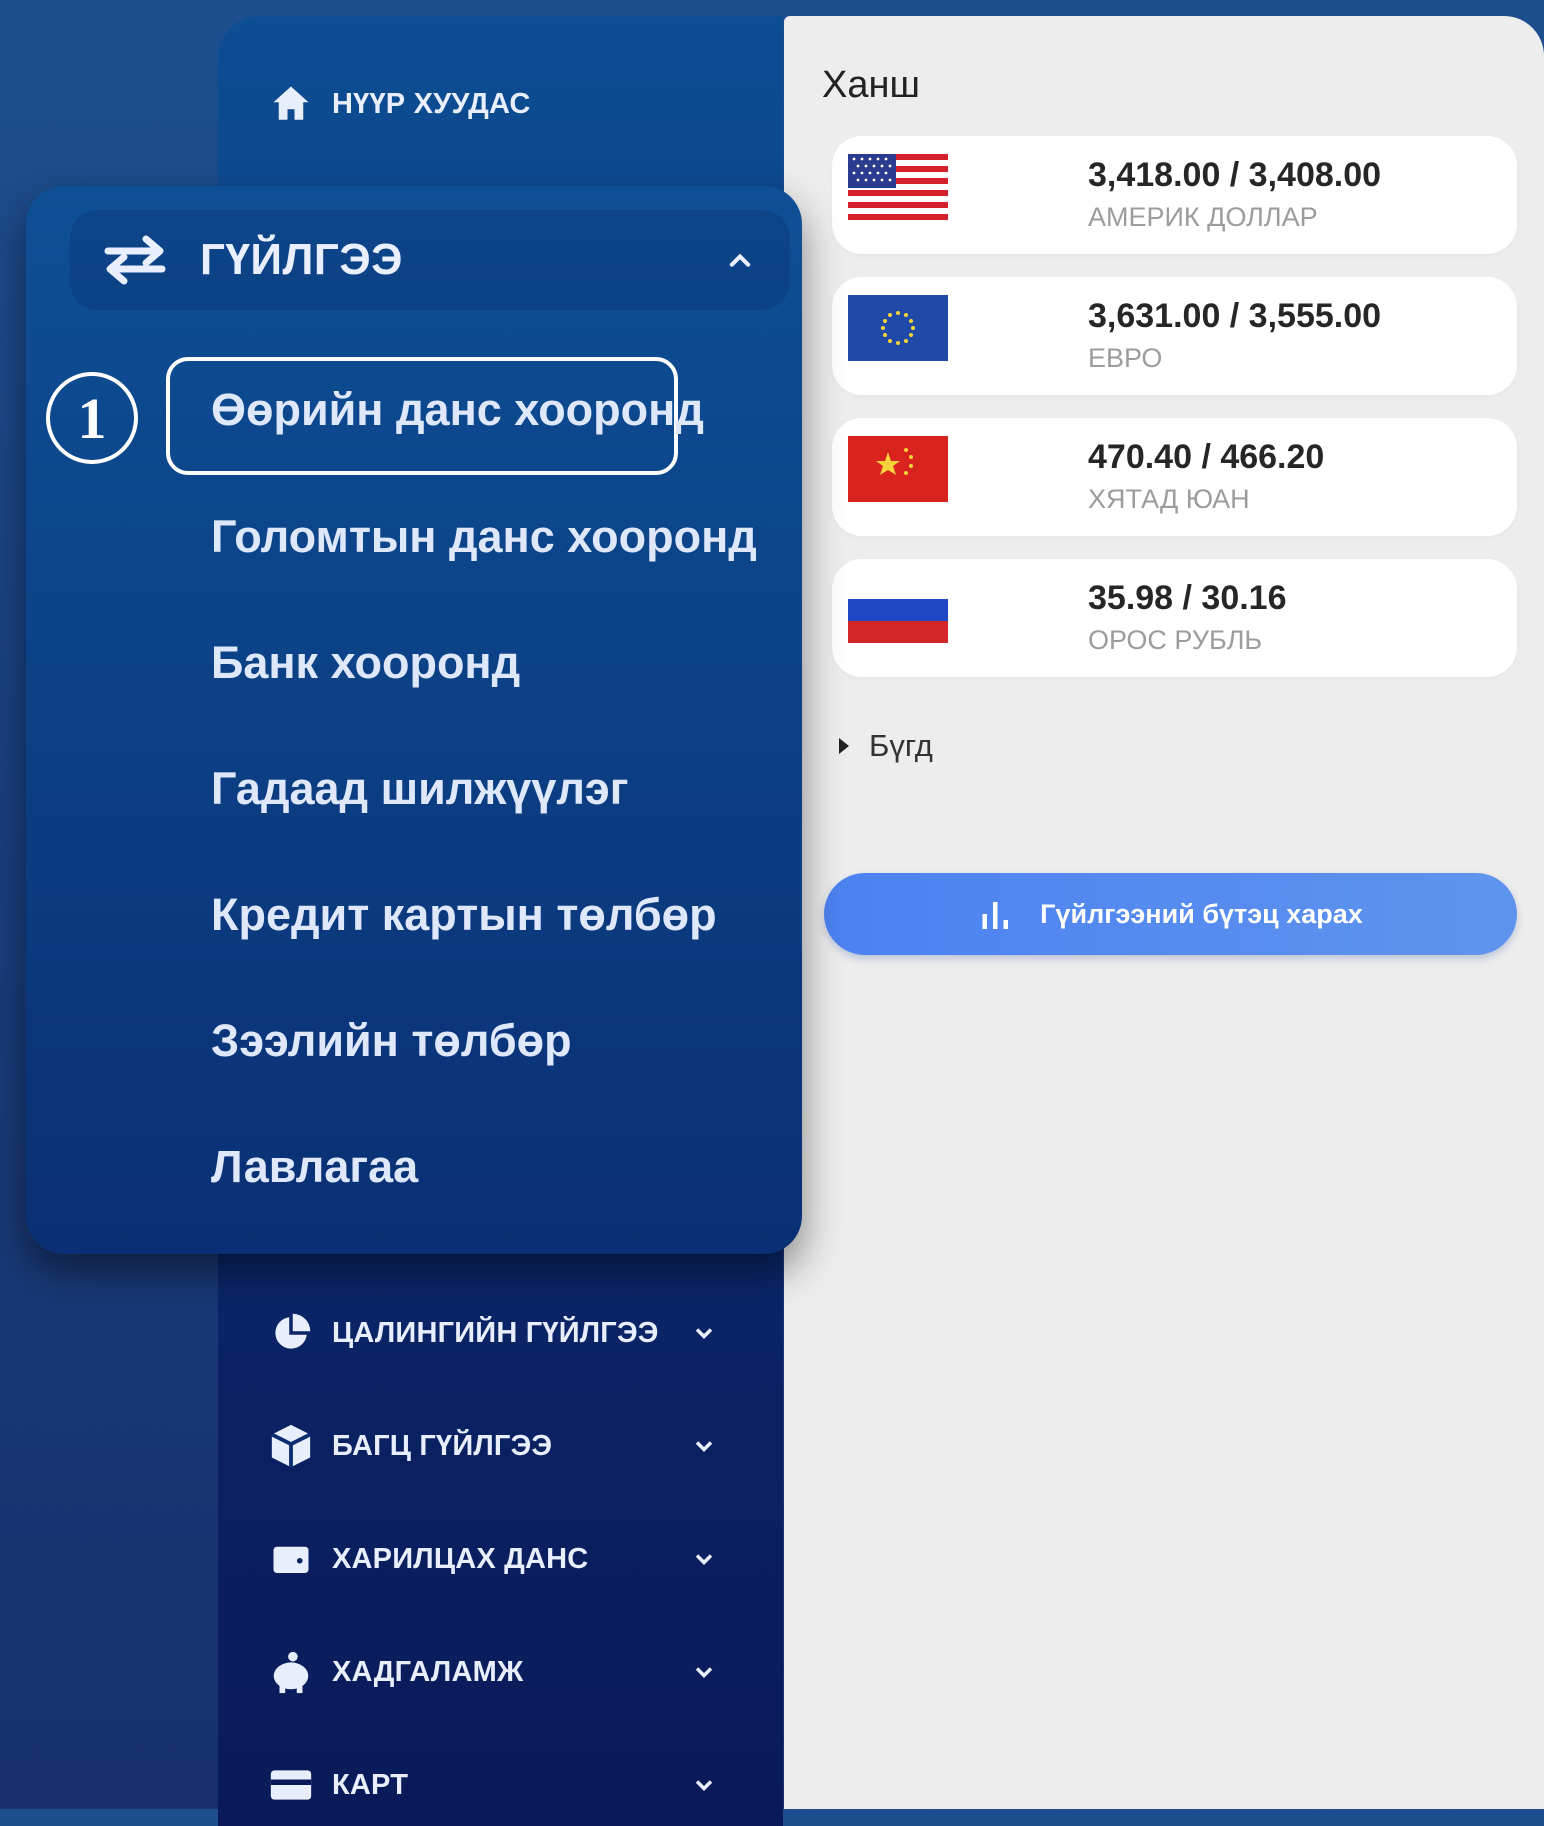 Image resolution: width=1544 pixels, height=1826 pixels. Describe the element at coordinates (1187, 598) in the screenshot. I see `rate-value: 35.98 / 30.16` at that location.